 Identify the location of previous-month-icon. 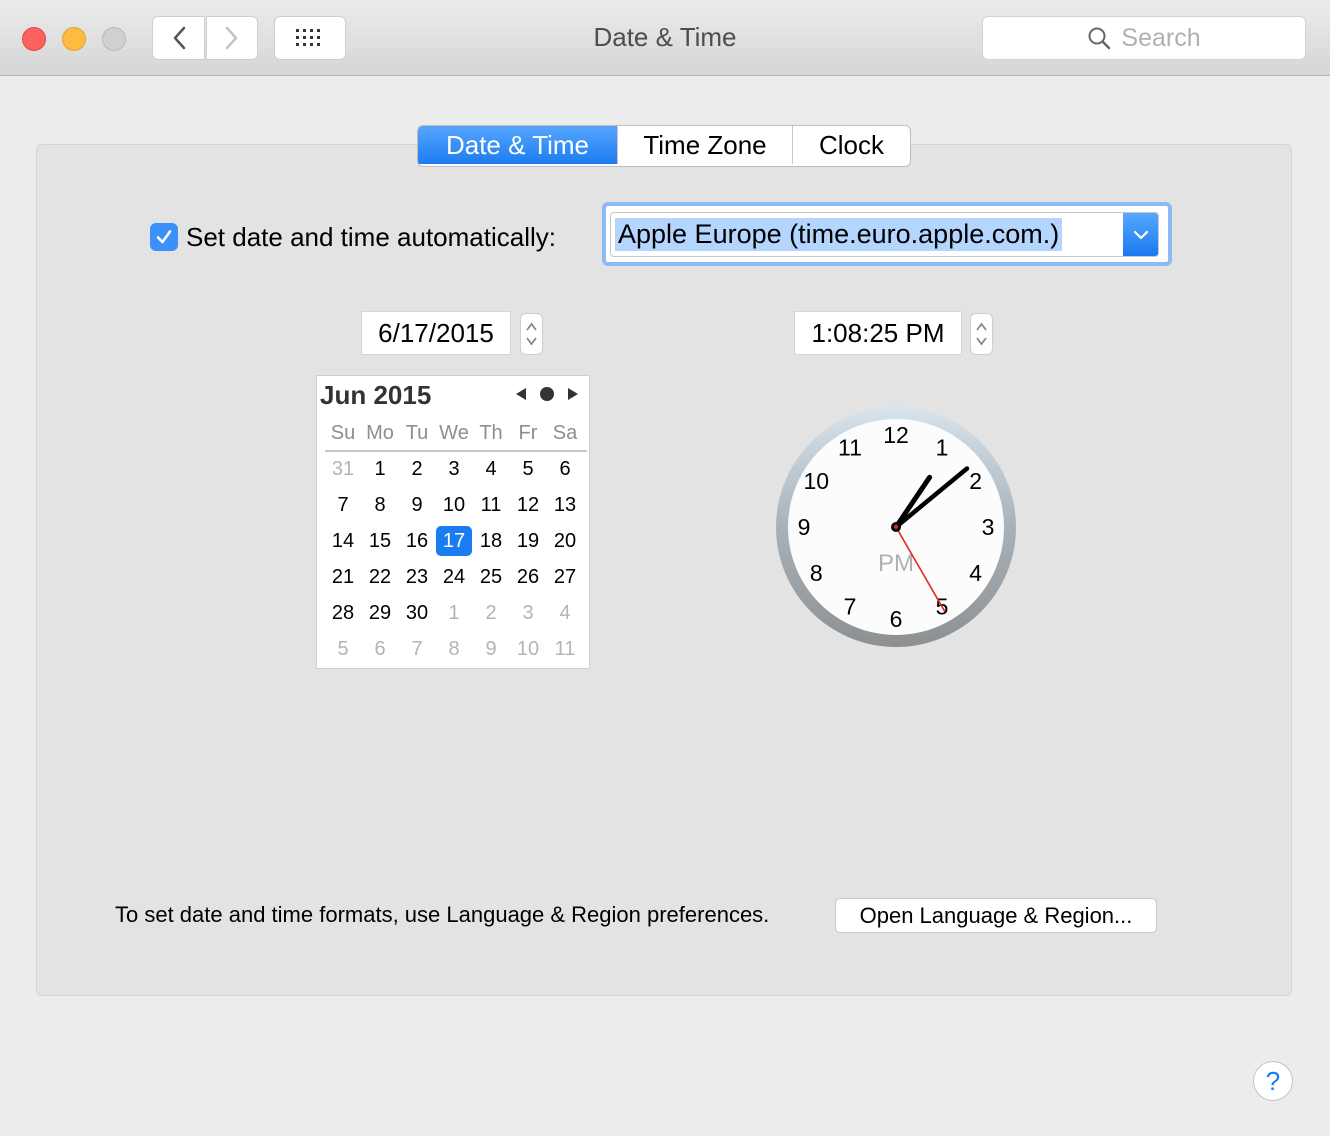
(521, 394).